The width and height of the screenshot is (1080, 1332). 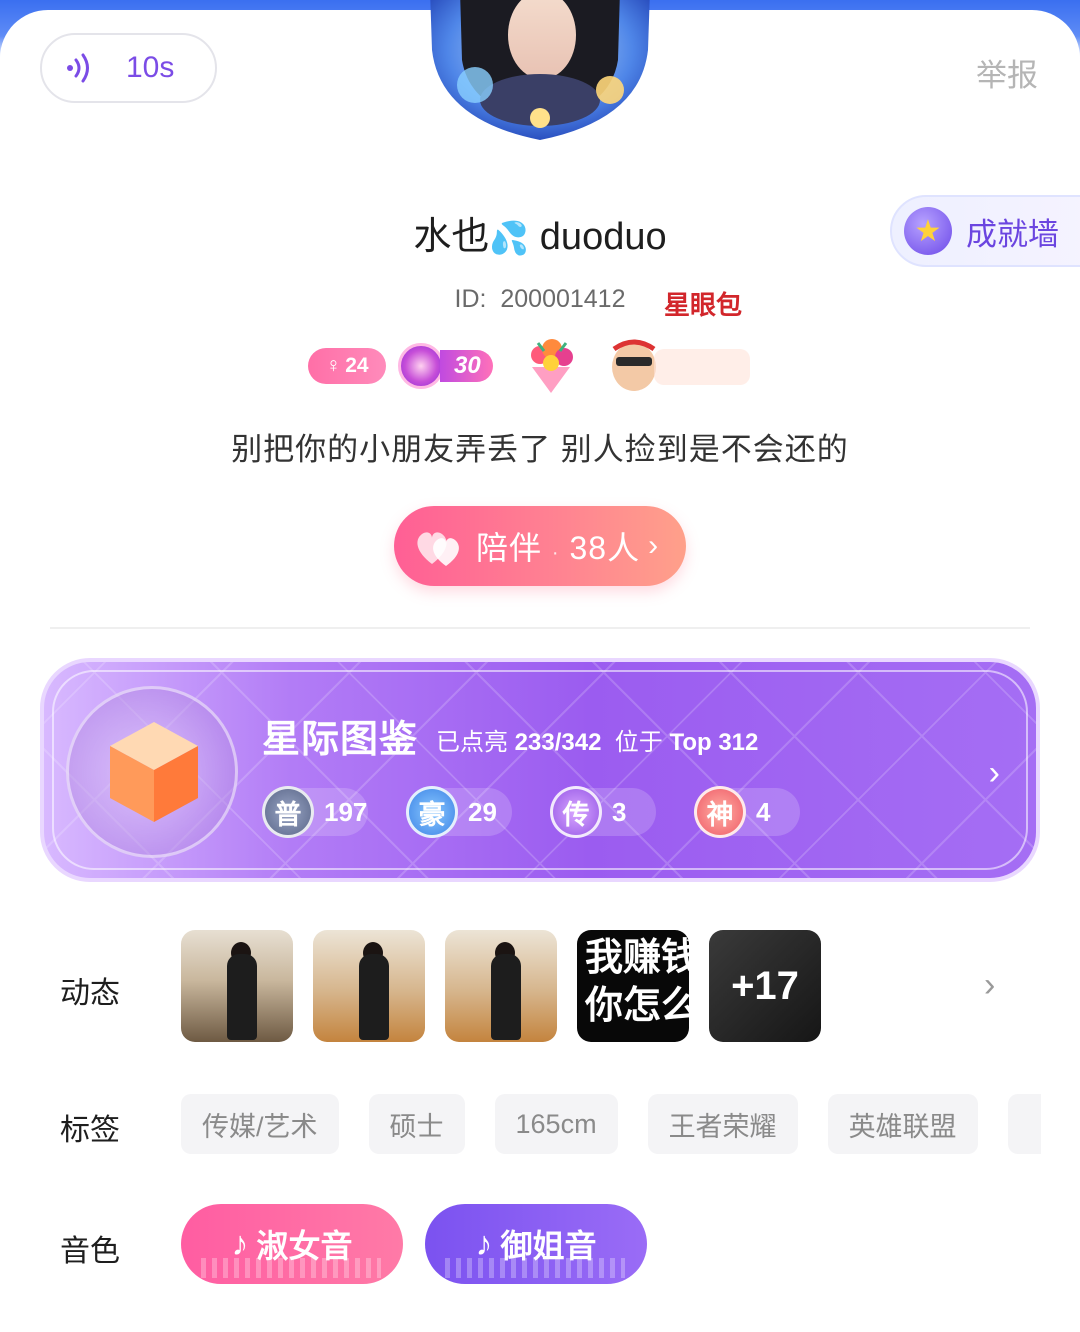 I want to click on tag-chip: 165cm, so click(x=556, y=1124).